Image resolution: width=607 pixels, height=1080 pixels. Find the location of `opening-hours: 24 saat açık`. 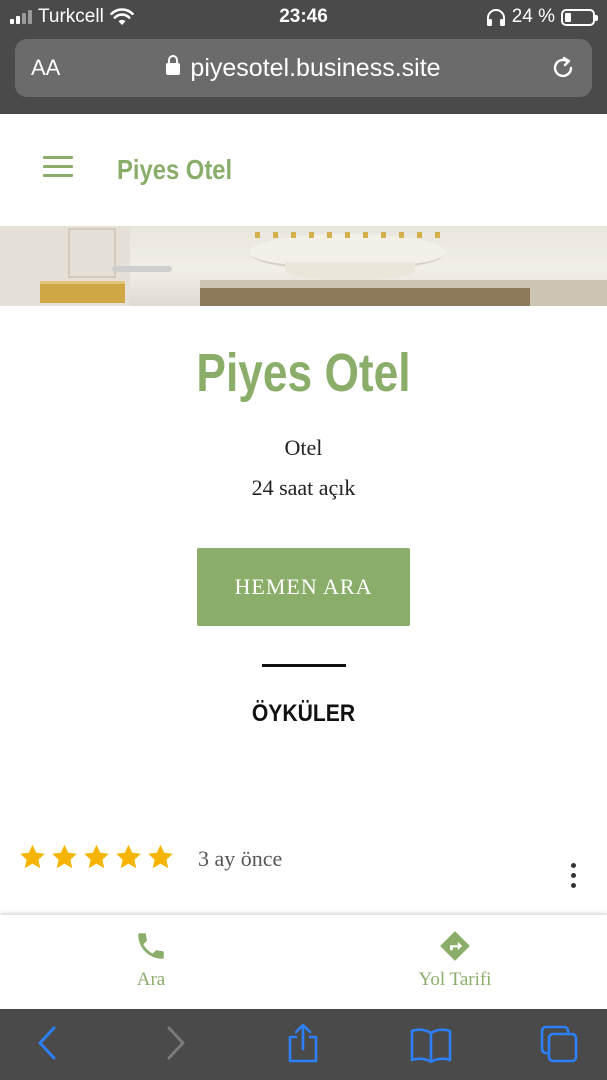

opening-hours: 24 saat açık is located at coordinates (303, 487).